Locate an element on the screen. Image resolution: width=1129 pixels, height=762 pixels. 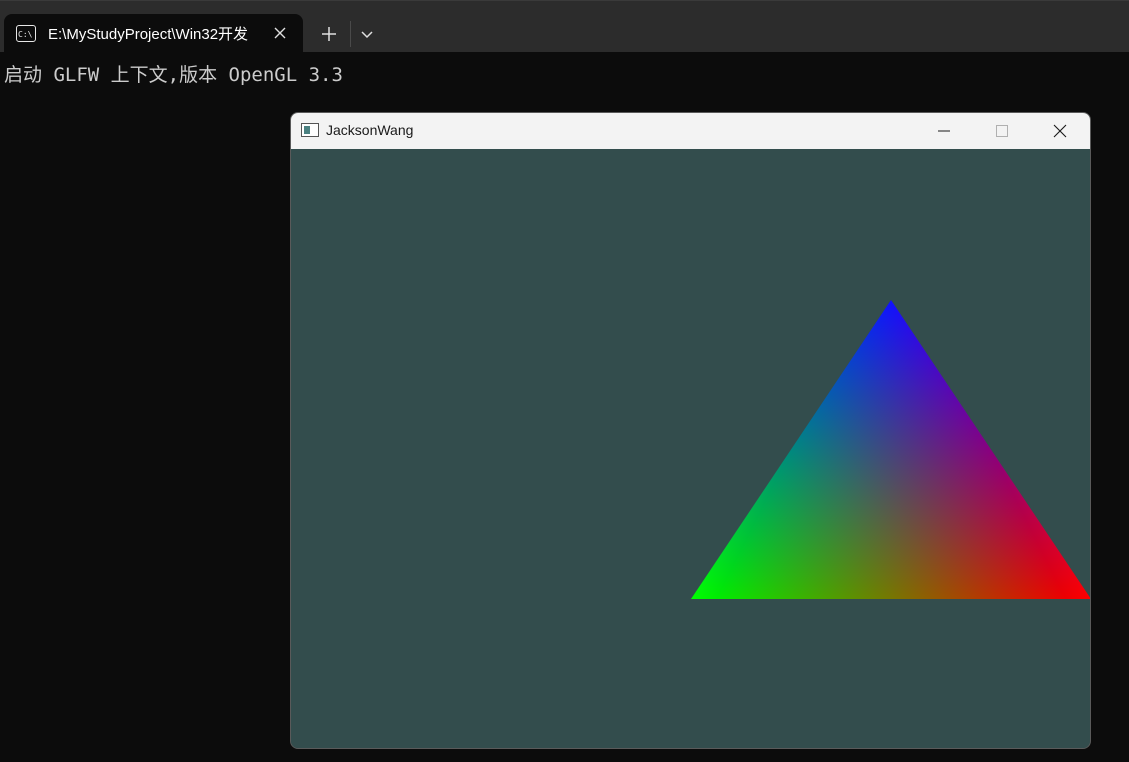
app-window-icon is located at coordinates (310, 130).